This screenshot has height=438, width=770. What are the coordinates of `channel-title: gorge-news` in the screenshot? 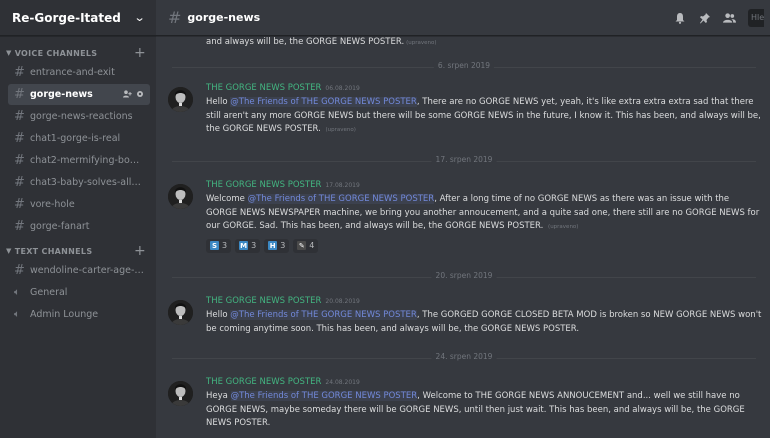 It's located at (224, 17).